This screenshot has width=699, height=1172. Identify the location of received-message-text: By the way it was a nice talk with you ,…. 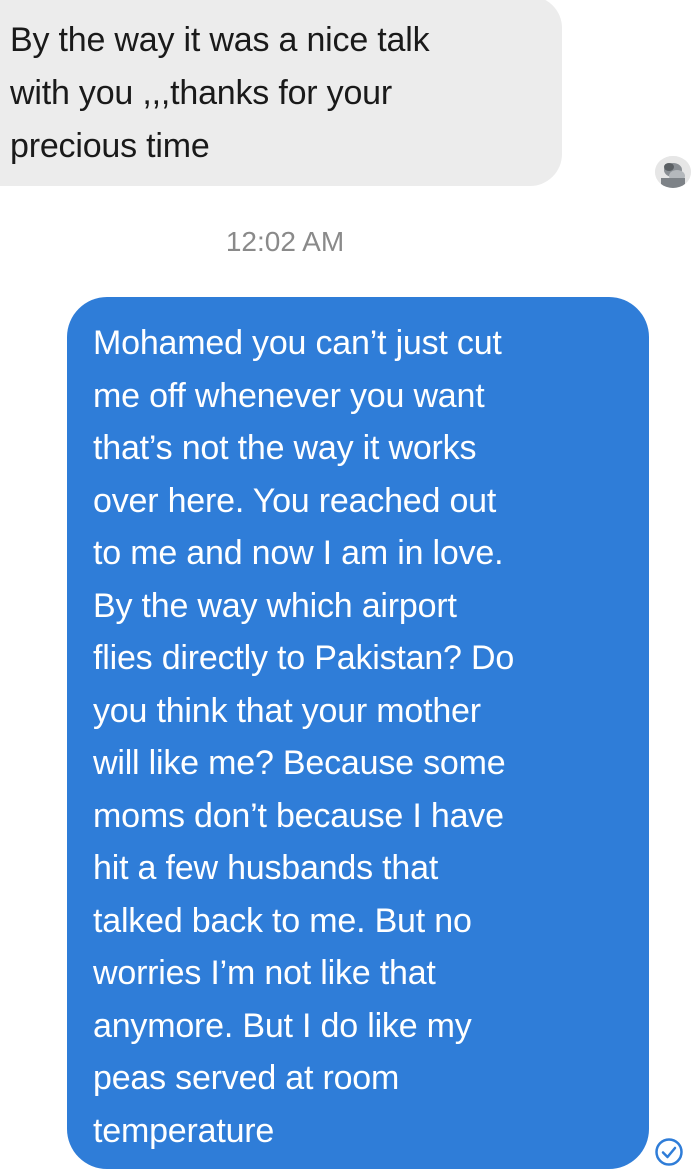
(220, 93).